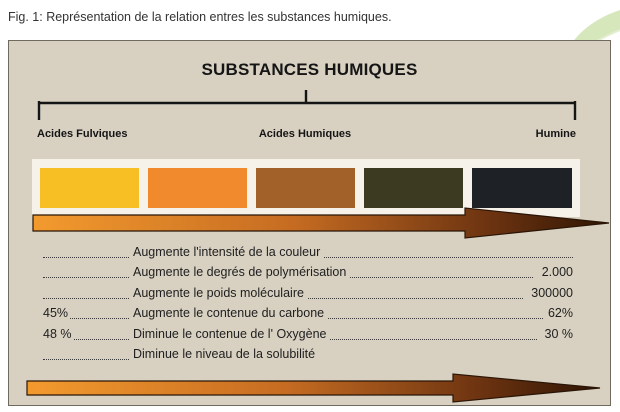 This screenshot has height=412, width=620. I want to click on row-end-value: 300000, so click(551, 293).